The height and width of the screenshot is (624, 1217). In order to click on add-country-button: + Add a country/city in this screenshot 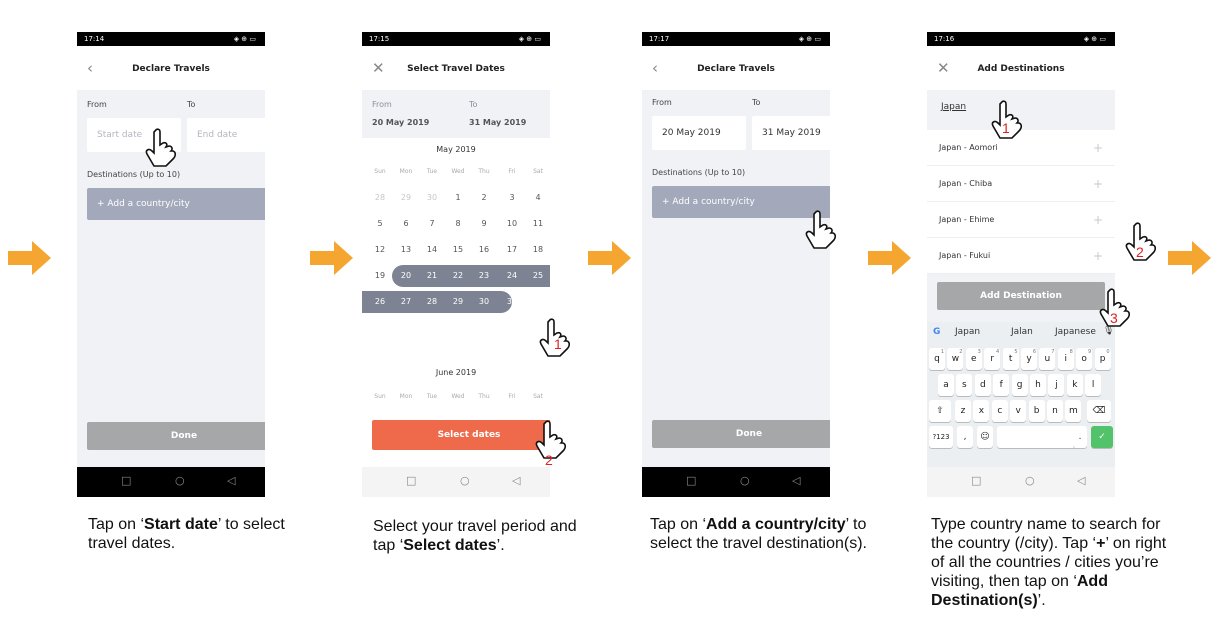, I will do `click(176, 204)`.